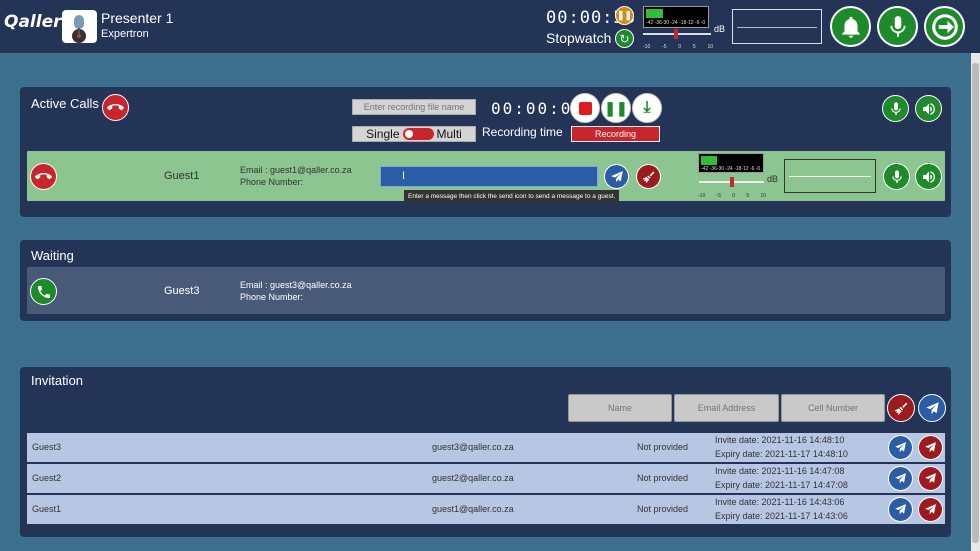 The width and height of the screenshot is (980, 551). I want to click on presenter-mic-button, so click(897, 26).